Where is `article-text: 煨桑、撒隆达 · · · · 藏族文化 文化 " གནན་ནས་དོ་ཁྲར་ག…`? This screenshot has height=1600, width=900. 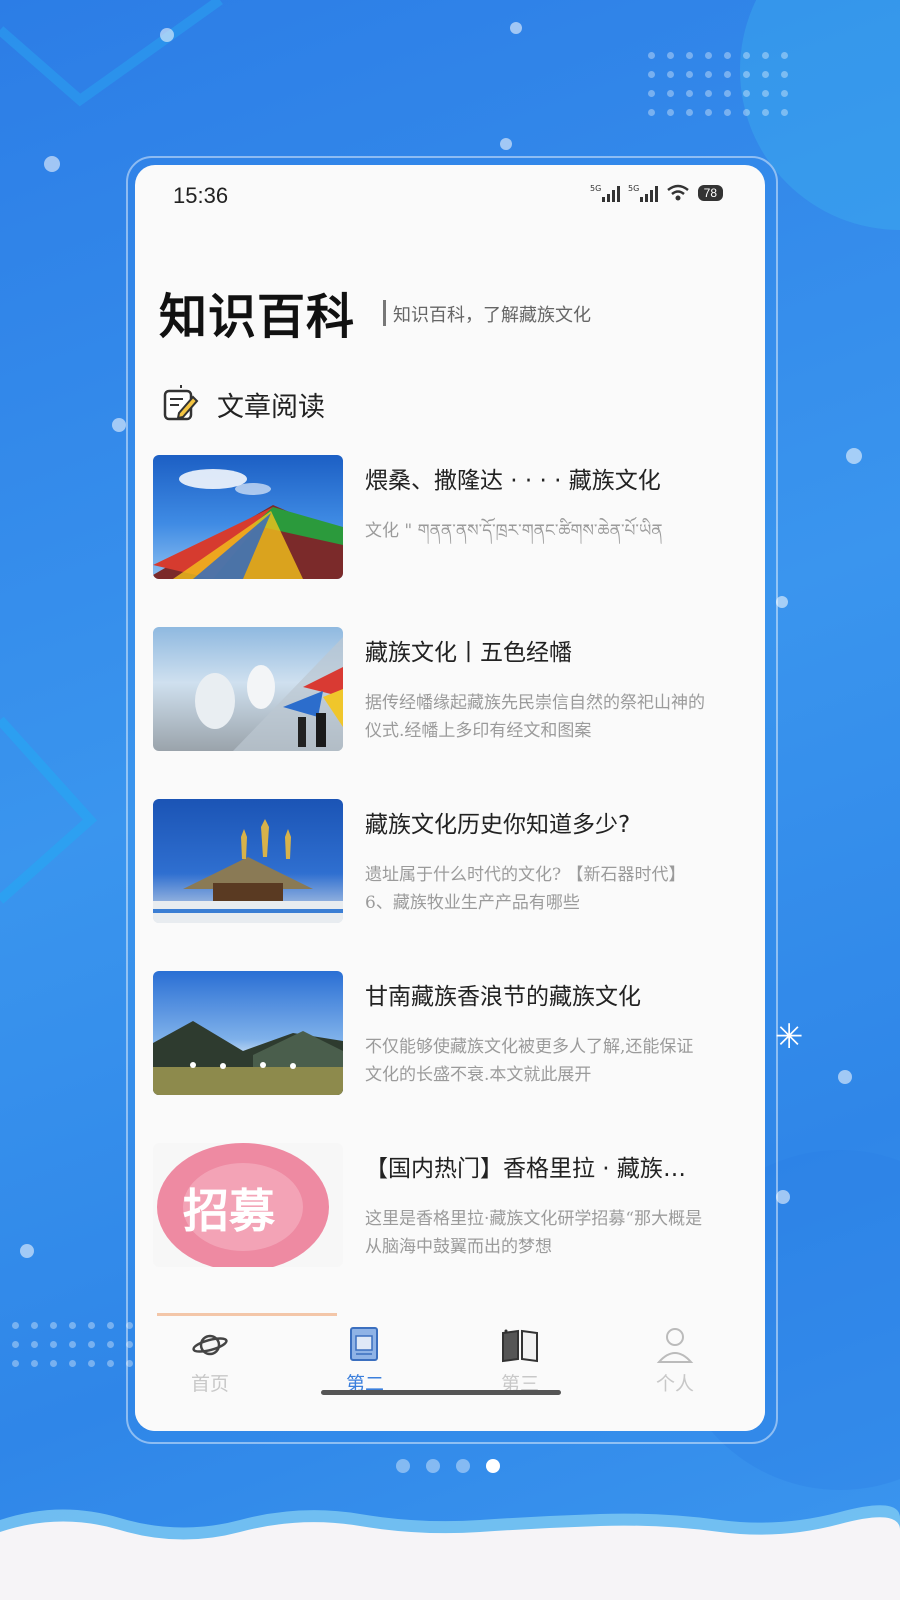 article-text: 煨桑、撒隆达 · · · · 藏族文化 文化 " གནན་ནས་དོ་ཁྲར་ག… is located at coordinates (535, 541).